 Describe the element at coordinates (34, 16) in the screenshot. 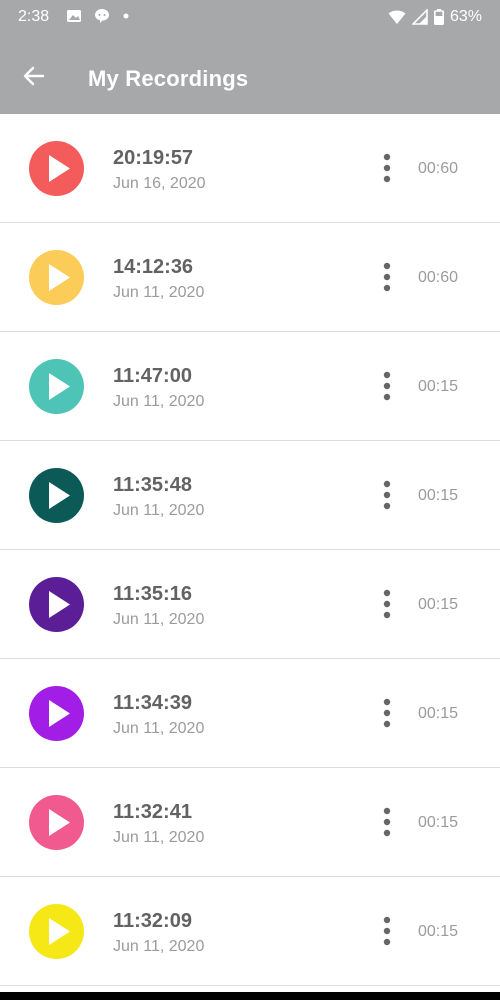

I see `status-time: 2:38` at that location.